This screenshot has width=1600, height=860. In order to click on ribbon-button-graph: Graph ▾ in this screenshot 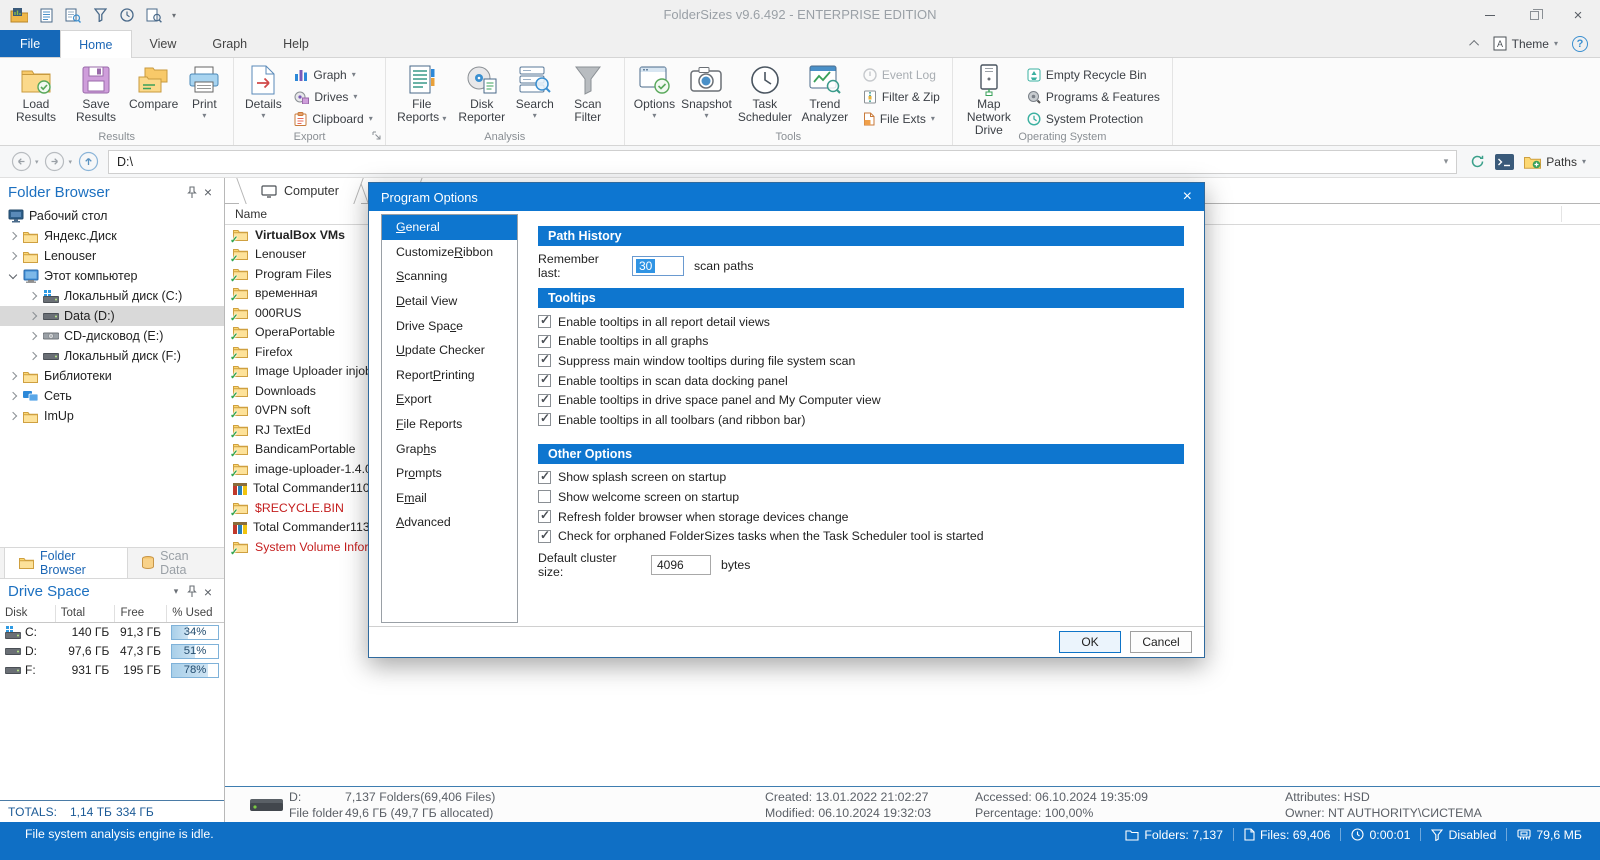, I will do `click(333, 74)`.